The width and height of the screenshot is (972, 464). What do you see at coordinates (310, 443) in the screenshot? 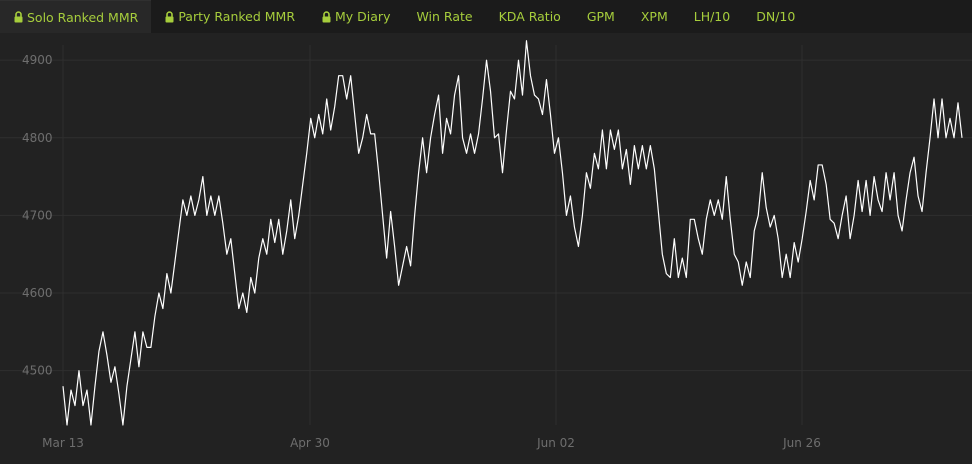
I see `x-tick-label: Apr 30` at bounding box center [310, 443].